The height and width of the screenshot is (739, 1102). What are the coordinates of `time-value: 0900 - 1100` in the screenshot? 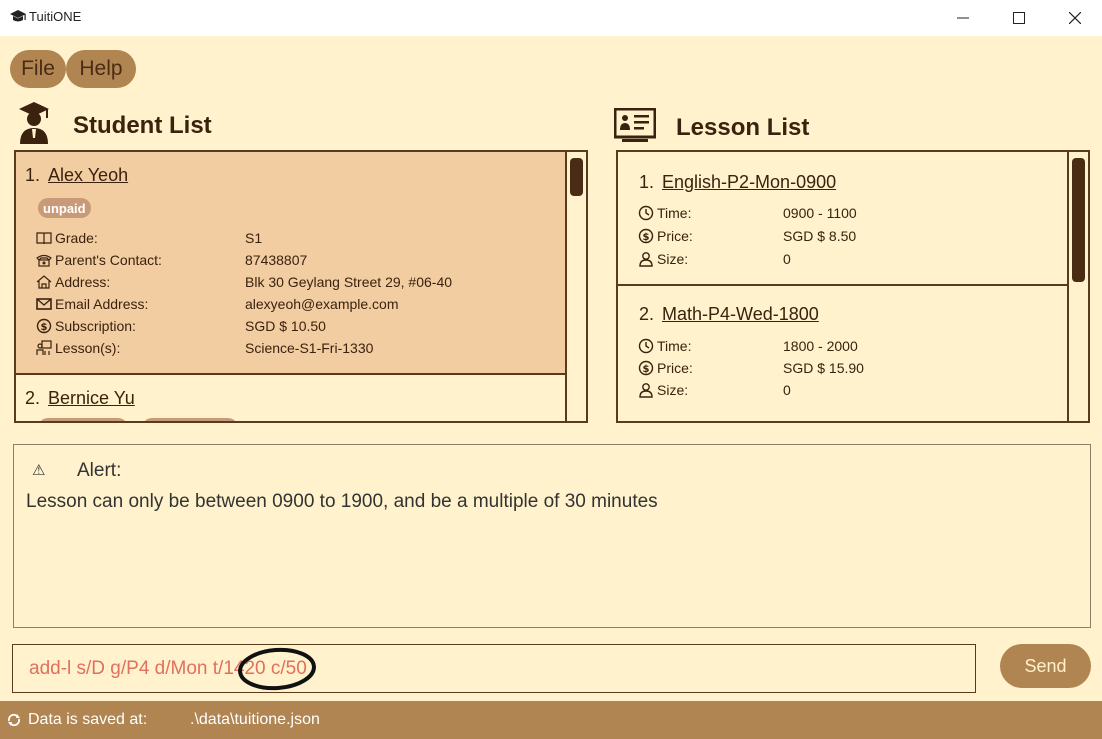 It's located at (820, 213).